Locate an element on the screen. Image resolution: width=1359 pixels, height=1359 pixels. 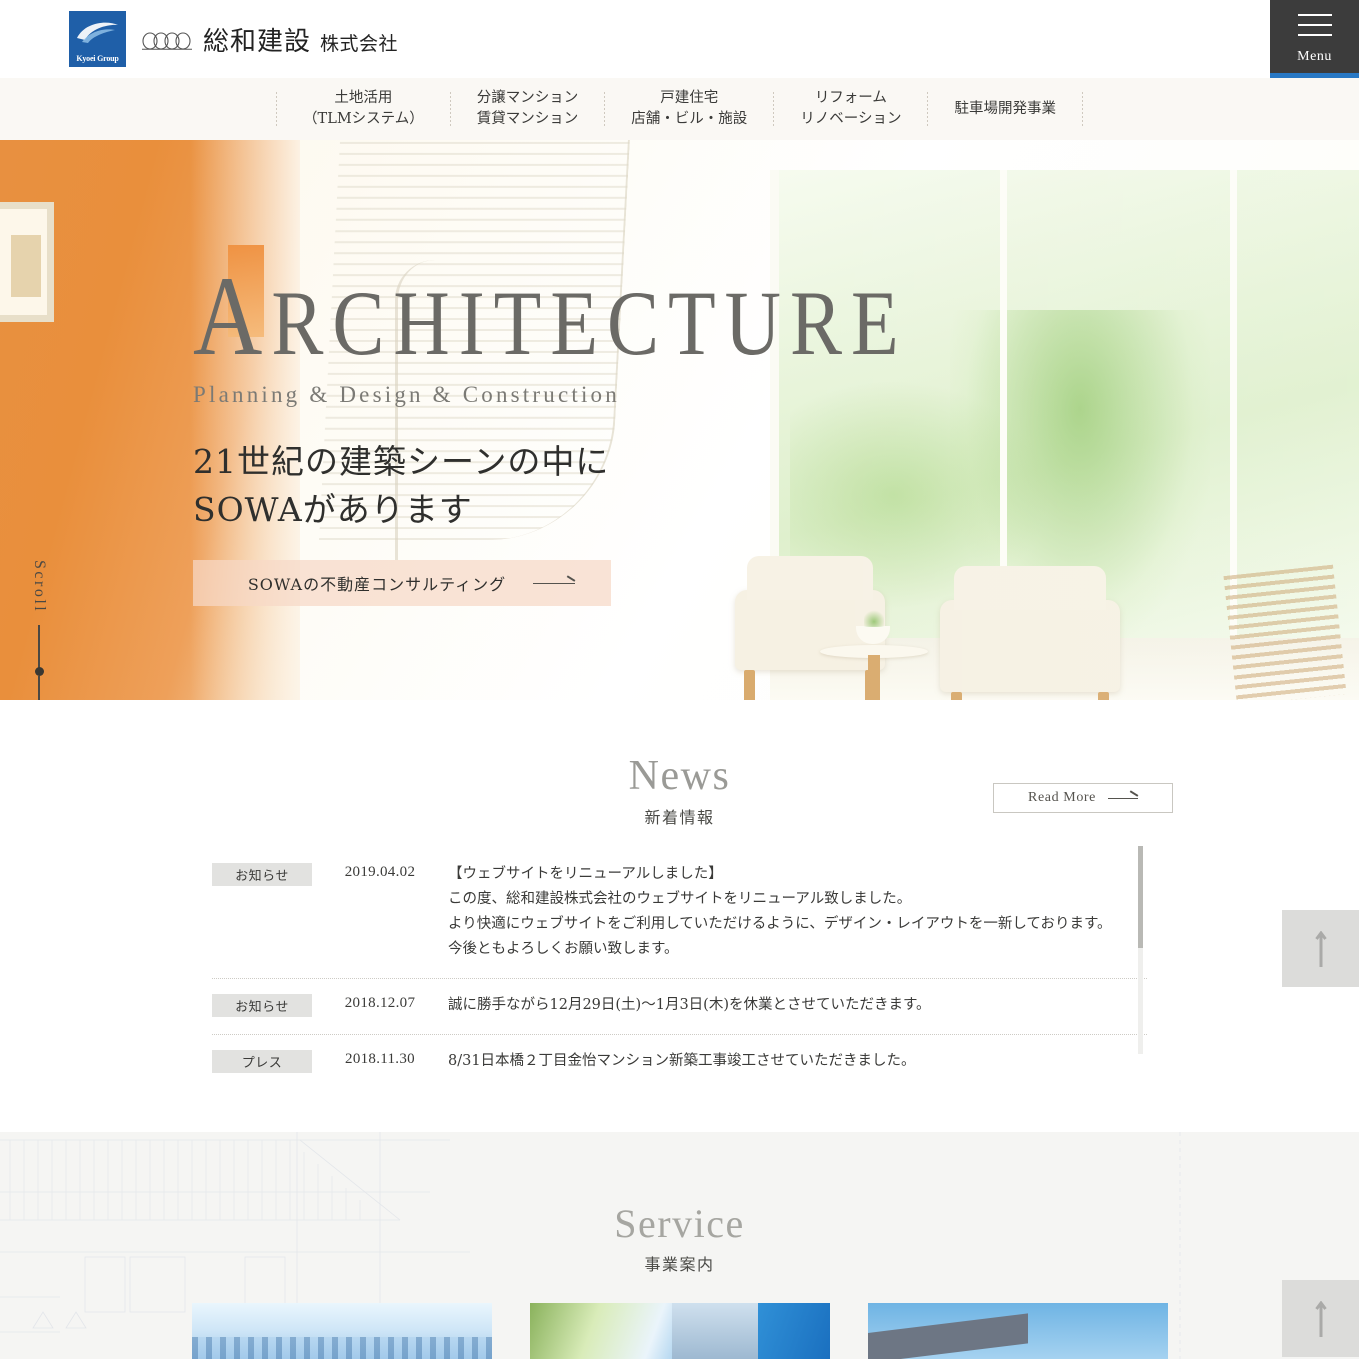
news-text-line: 8/31日本橋２丁目金怡マンション新築工事竣工させていただきました。 is located at coordinates (682, 1061).